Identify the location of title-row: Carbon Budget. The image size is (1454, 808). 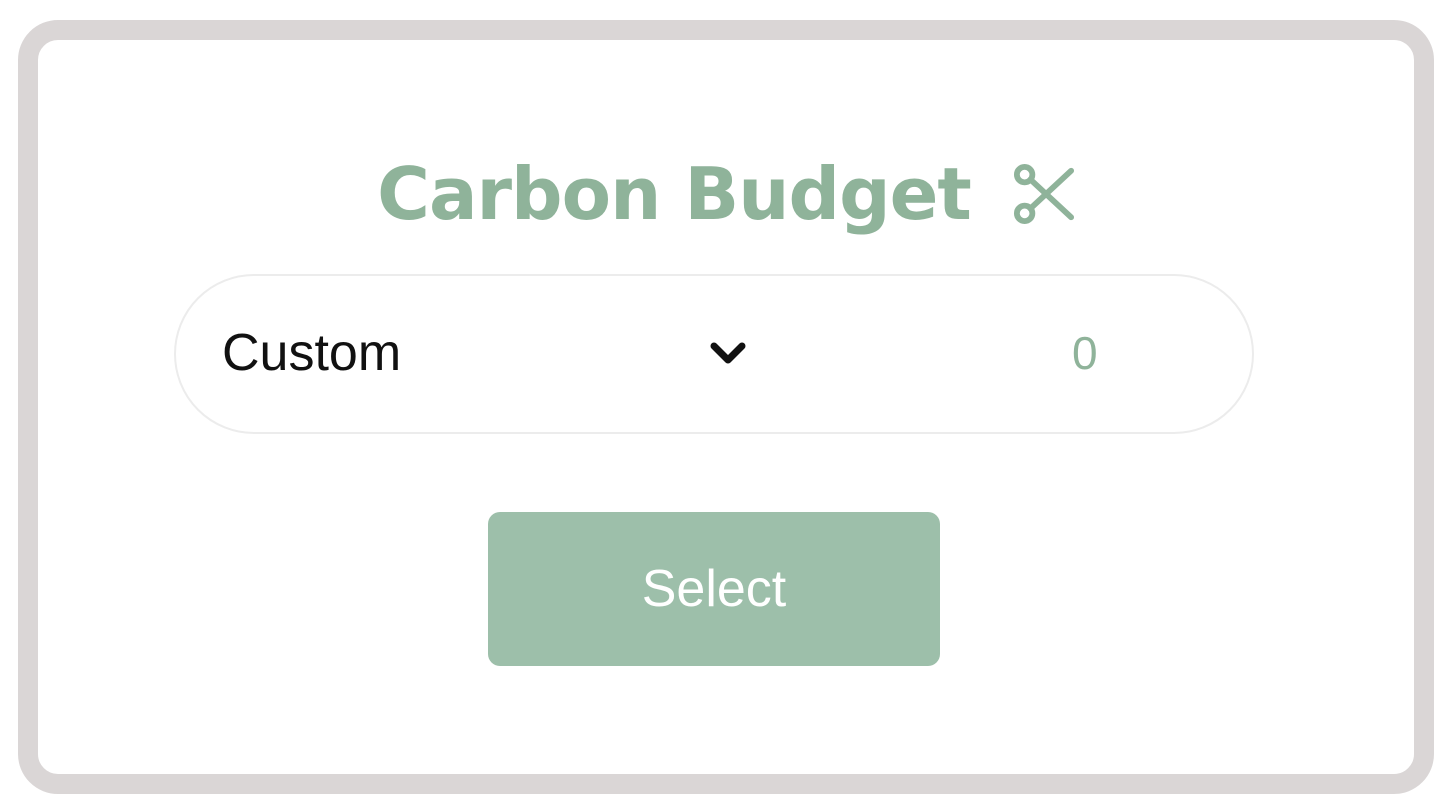
(726, 194).